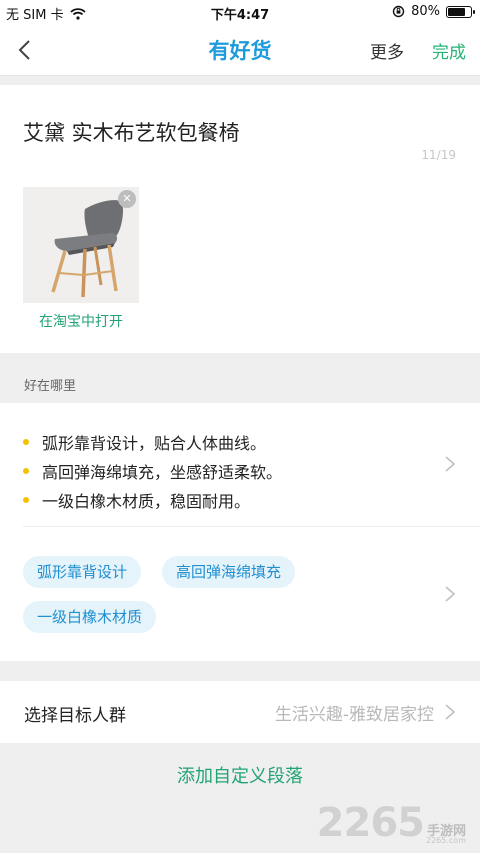 The image size is (480, 853). What do you see at coordinates (449, 50) in the screenshot?
I see `done-button: 完成` at bounding box center [449, 50].